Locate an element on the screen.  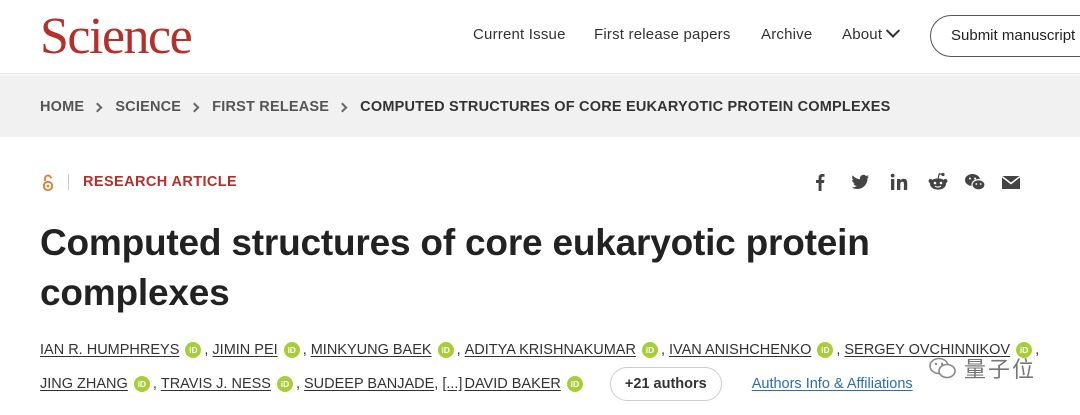
authors-info-affiliations-link: Authors Info & Affiliations is located at coordinates (832, 384).